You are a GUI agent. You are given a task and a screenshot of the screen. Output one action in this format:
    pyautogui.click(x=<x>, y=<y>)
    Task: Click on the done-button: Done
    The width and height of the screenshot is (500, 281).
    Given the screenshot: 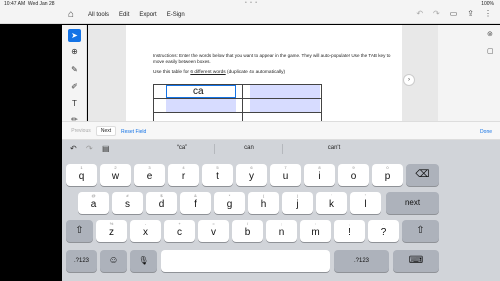 What is the action you would take?
    pyautogui.click(x=486, y=132)
    